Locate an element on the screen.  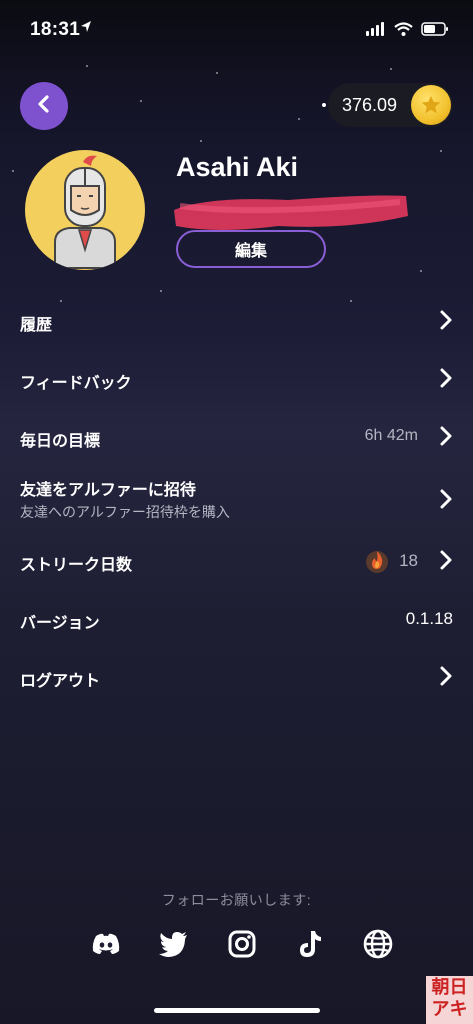
menu-item-invite: 友達をアルファーに招待 友達へのアルファー招待枠を購入 is located at coordinates (236, 498).